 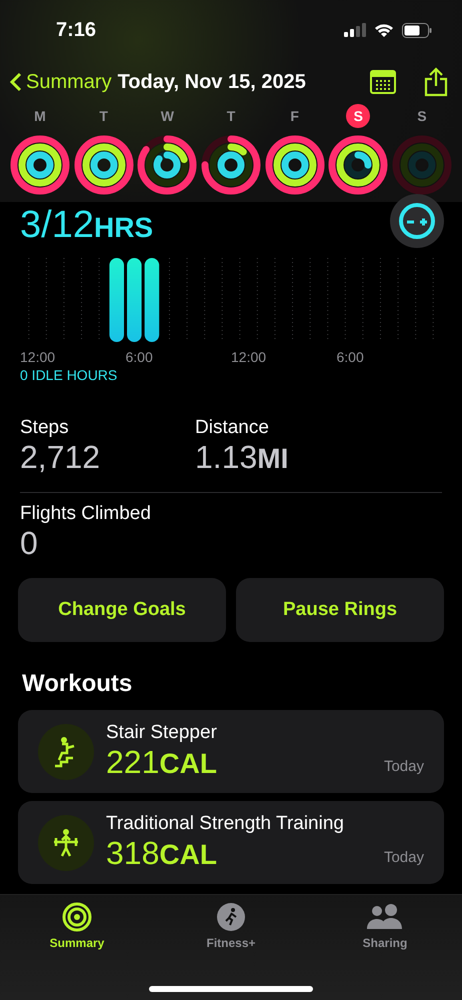 I want to click on section-title: Workouts, so click(x=78, y=684).